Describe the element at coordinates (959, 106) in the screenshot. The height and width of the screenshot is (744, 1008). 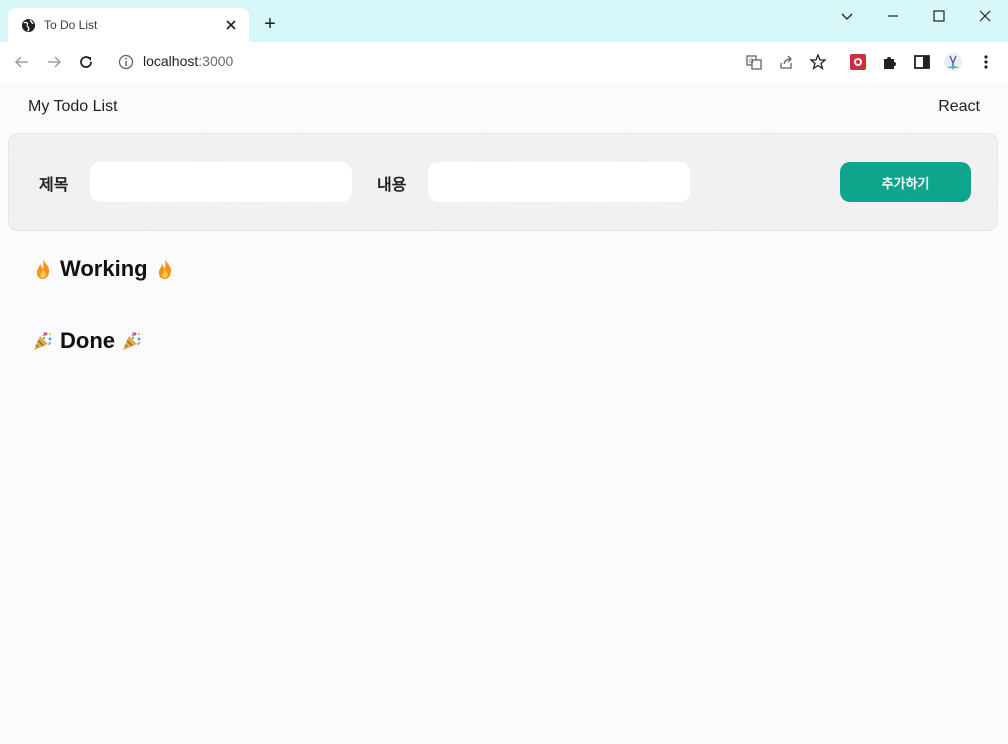
I see `framework-label: React` at that location.